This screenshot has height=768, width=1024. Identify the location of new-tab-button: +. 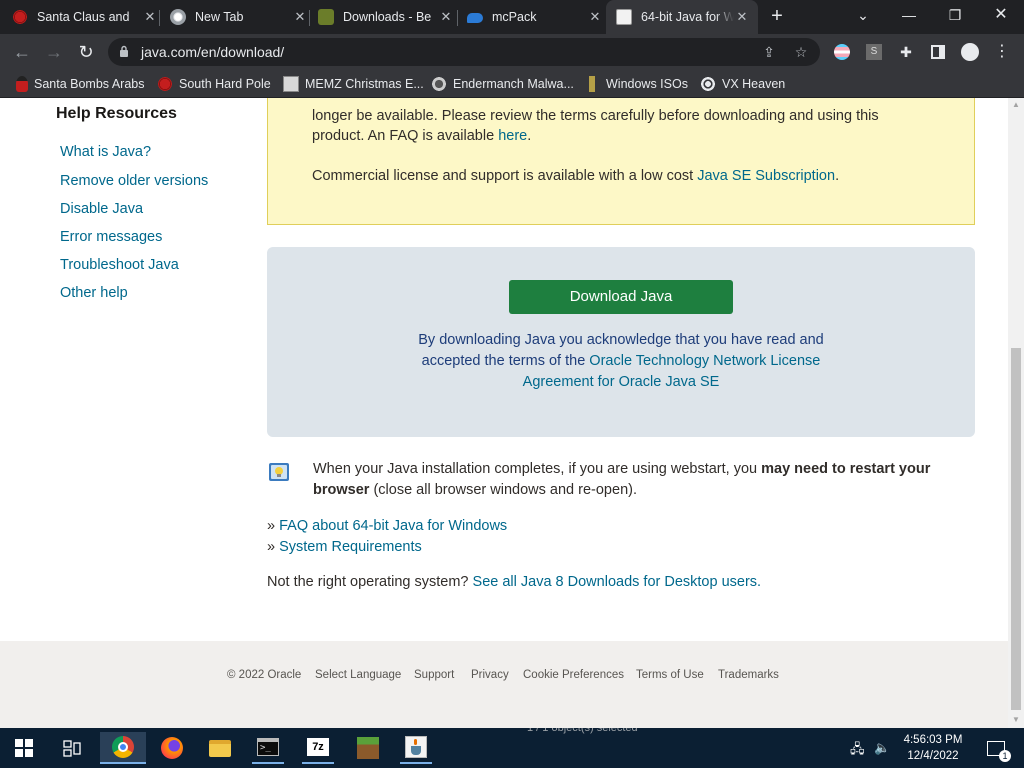
(777, 16).